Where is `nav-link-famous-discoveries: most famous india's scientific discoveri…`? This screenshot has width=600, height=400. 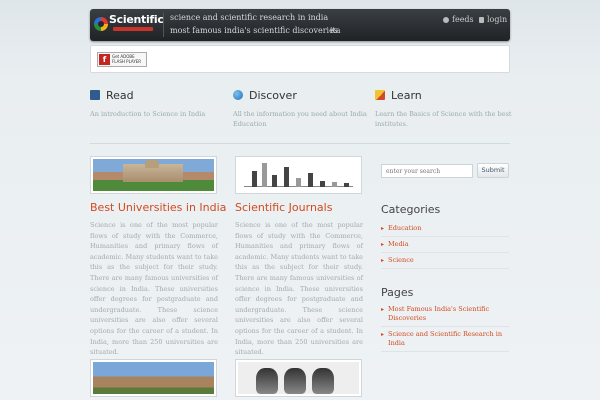
nav-link-famous-discoveries: most famous india's scientific discoveri… is located at coordinates (254, 30).